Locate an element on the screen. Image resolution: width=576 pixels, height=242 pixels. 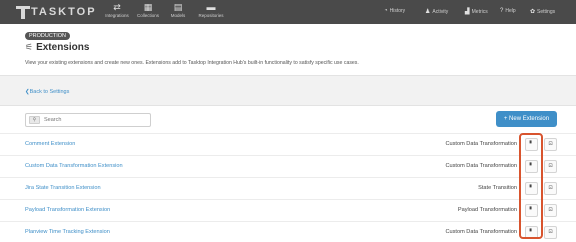
nav-repositories-label: Repositories is located at coordinates (211, 15).